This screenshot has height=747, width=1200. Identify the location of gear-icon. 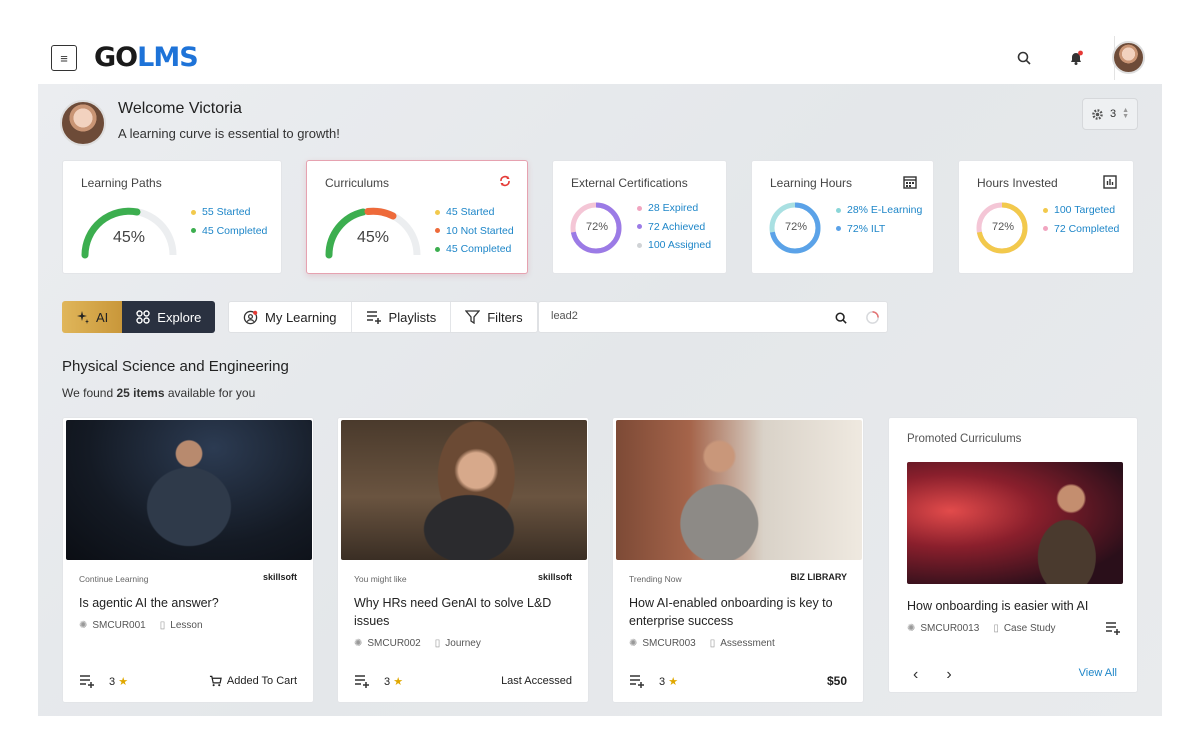
(1097, 114).